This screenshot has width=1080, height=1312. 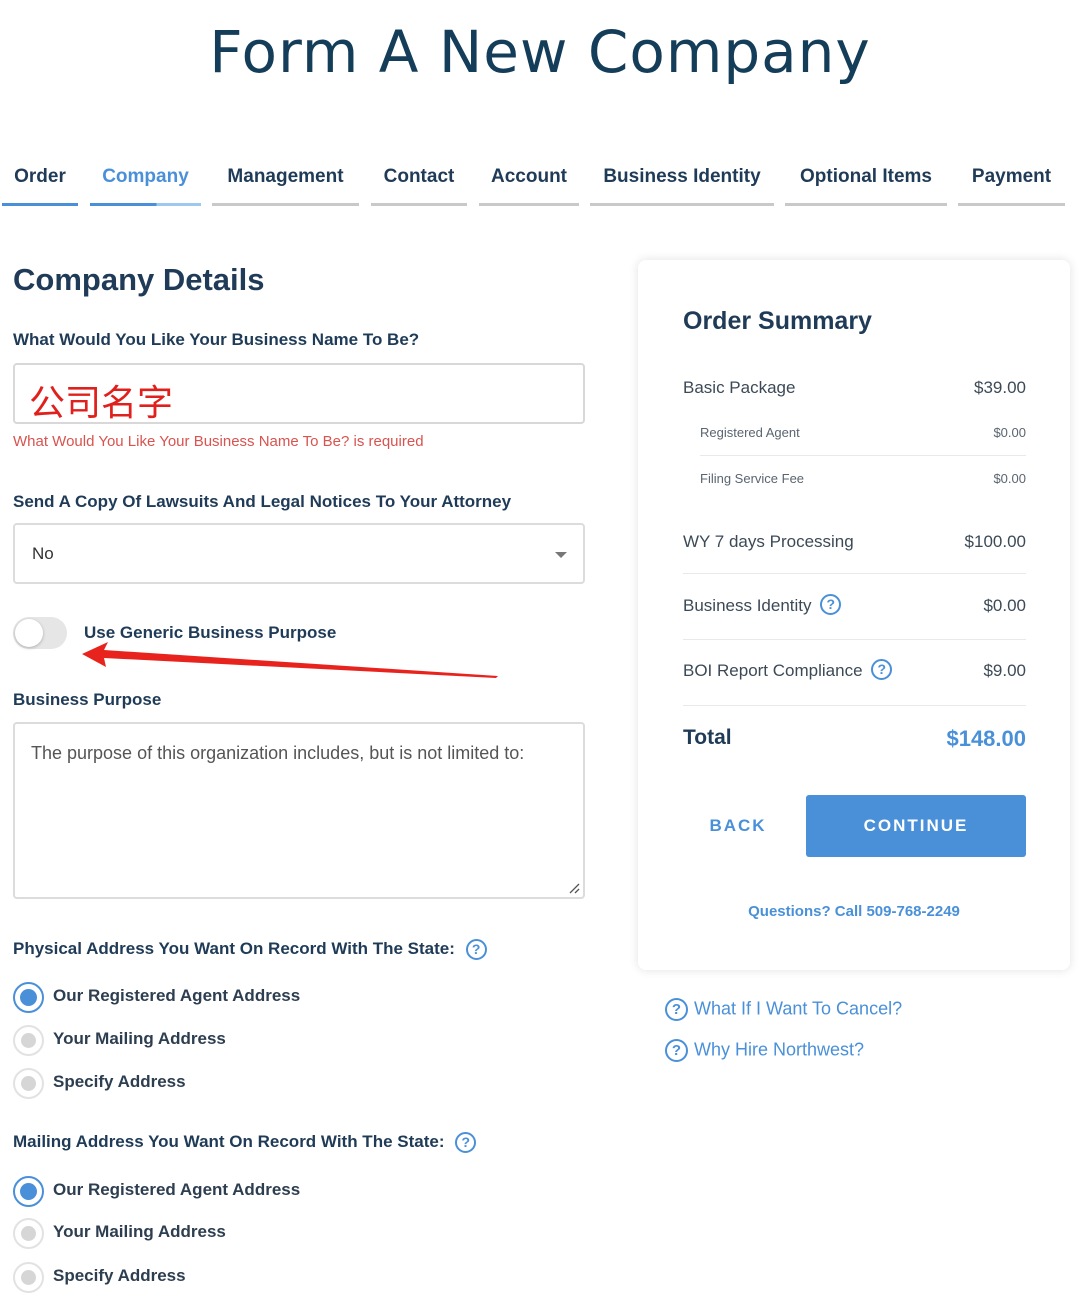 I want to click on attorney-select: No, so click(x=299, y=553).